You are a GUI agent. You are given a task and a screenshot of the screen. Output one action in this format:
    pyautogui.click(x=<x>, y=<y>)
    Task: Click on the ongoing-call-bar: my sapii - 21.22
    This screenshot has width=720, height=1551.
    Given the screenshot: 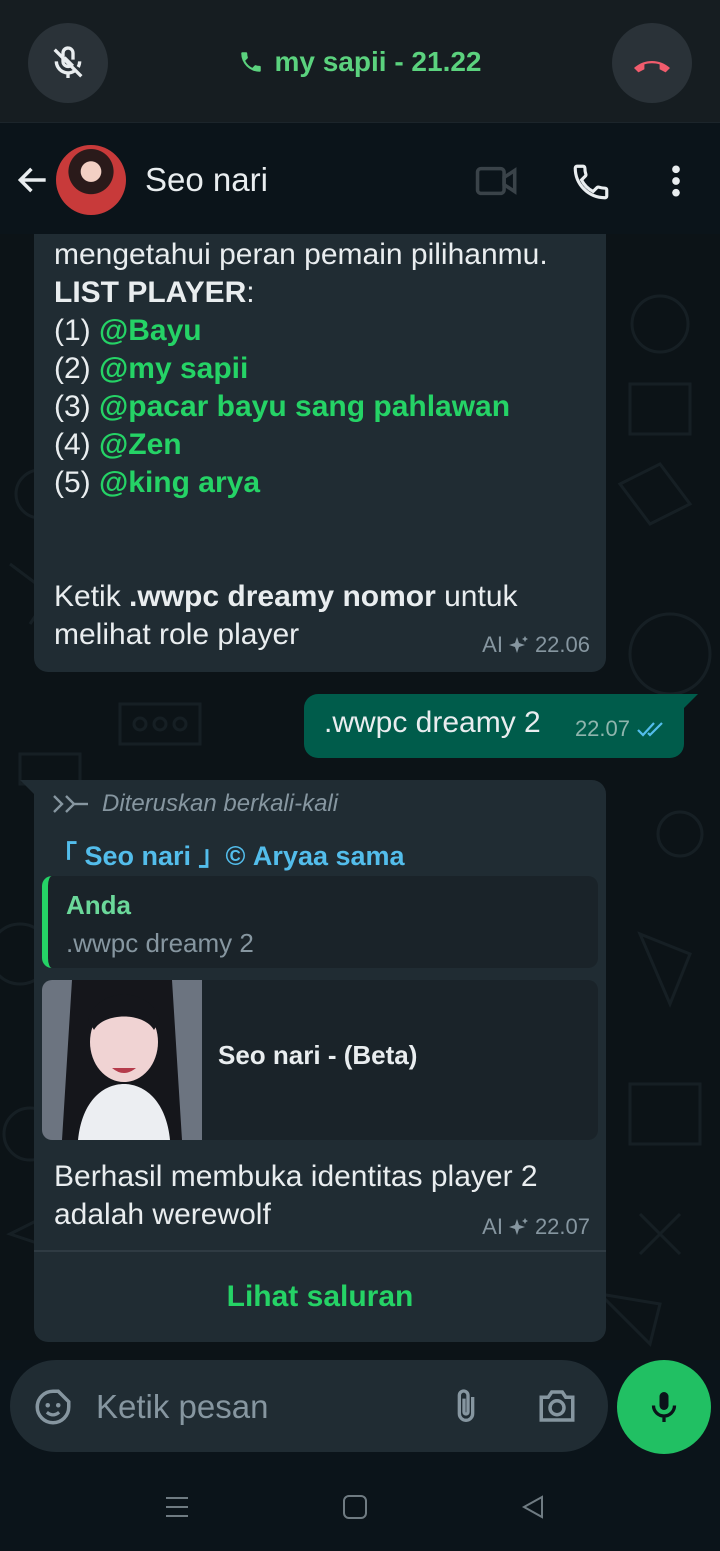 What is the action you would take?
    pyautogui.click(x=360, y=61)
    